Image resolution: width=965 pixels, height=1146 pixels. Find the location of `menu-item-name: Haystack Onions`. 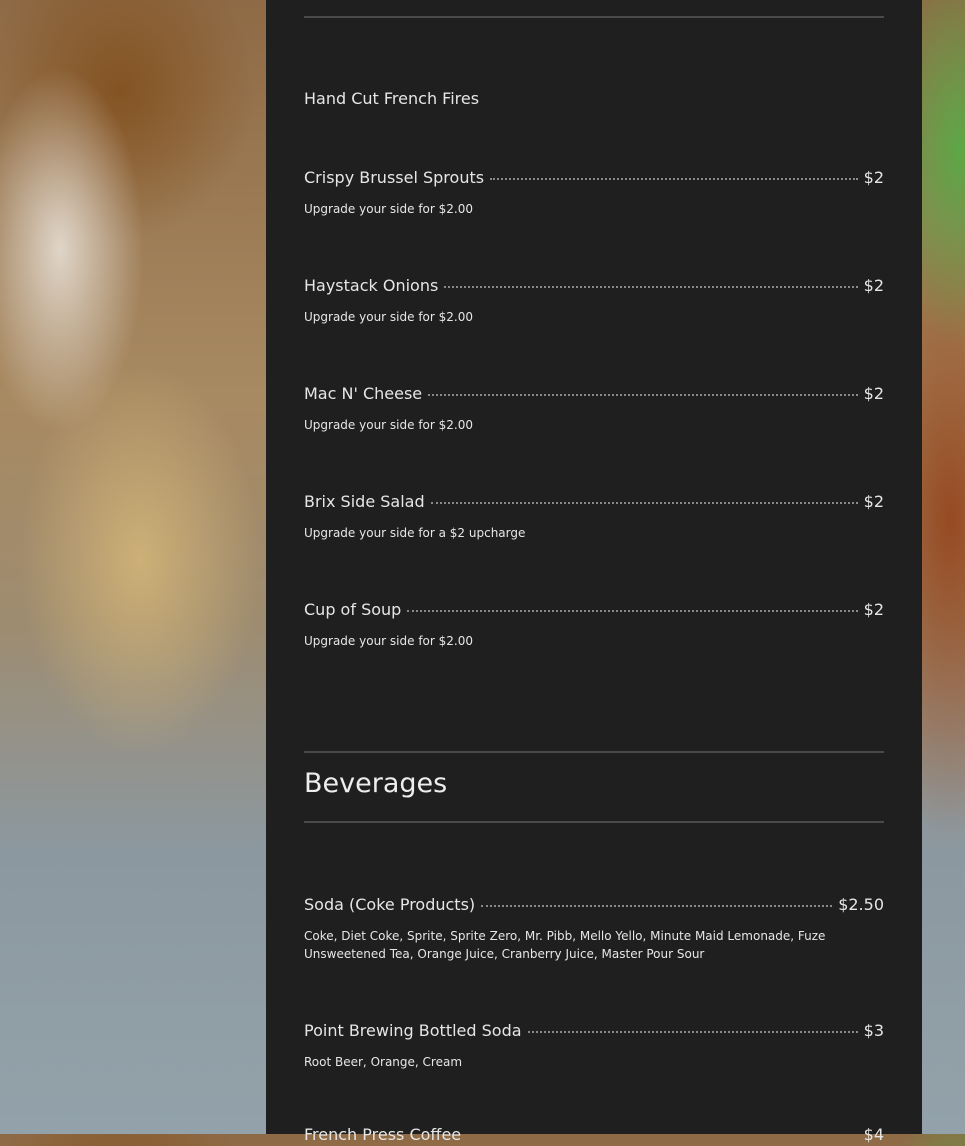

menu-item-name: Haystack Onions is located at coordinates (371, 285).